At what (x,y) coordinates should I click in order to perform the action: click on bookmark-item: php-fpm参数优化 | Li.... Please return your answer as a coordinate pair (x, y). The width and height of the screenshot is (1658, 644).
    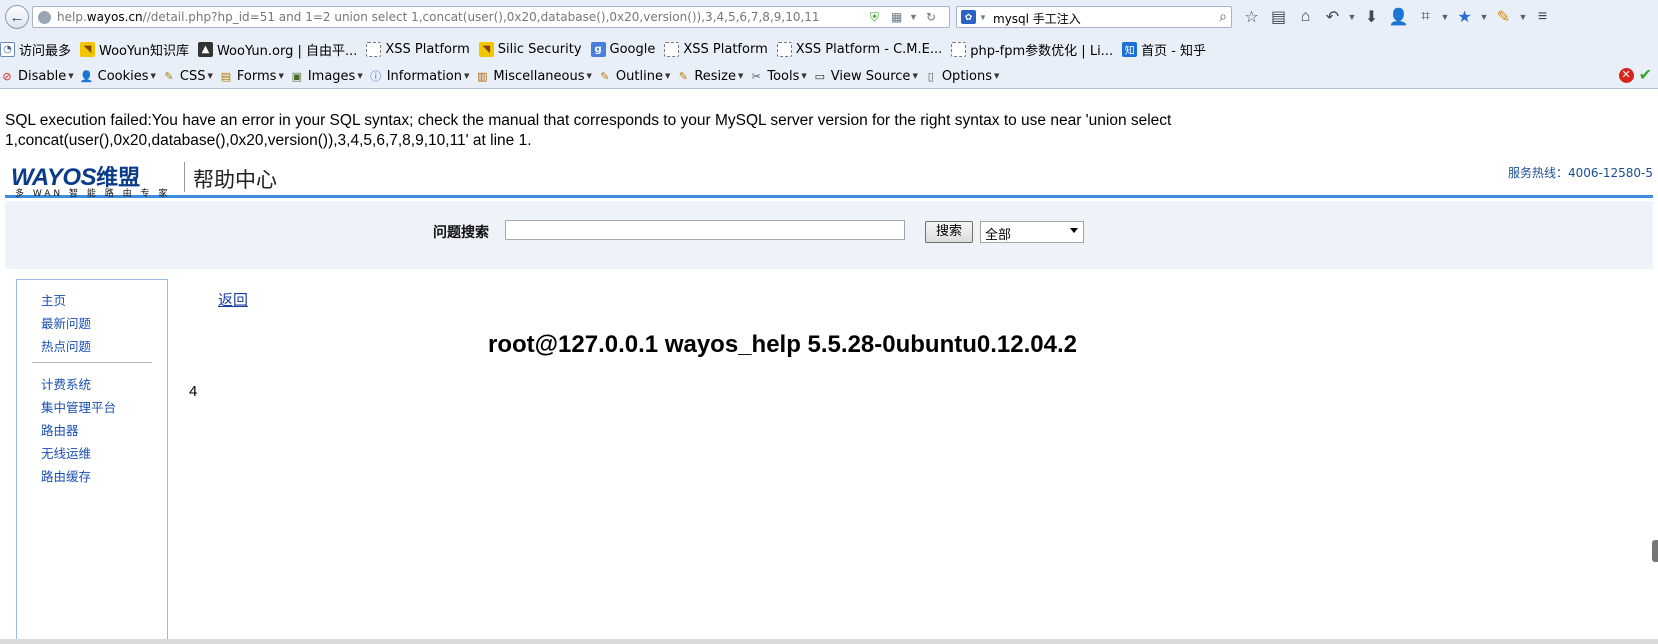
    Looking at the image, I should click on (1032, 49).